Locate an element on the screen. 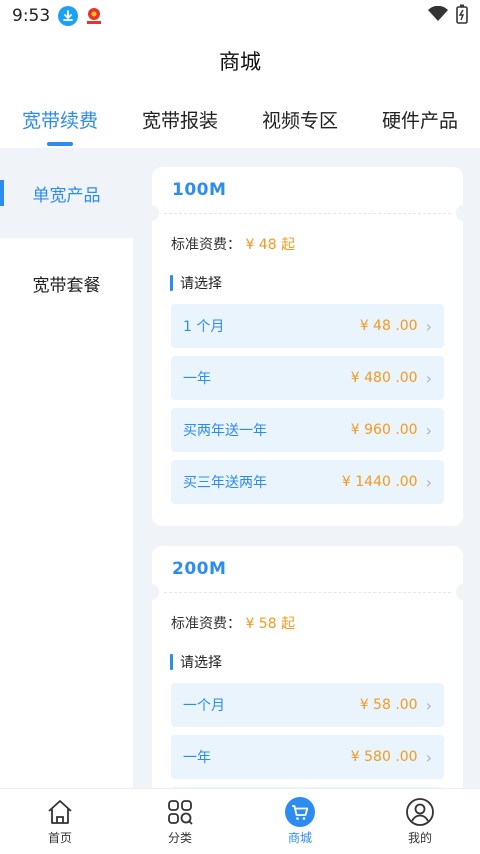  download-icon is located at coordinates (68, 16).